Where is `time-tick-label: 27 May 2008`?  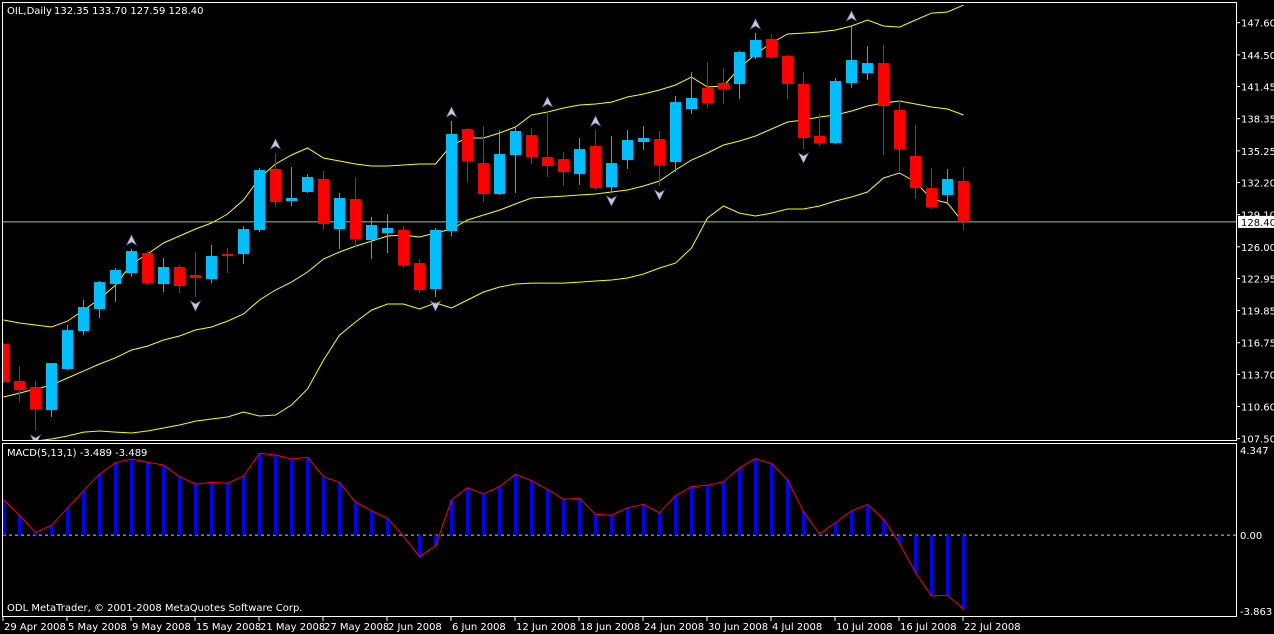 time-tick-label: 27 May 2008 is located at coordinates (356, 627).